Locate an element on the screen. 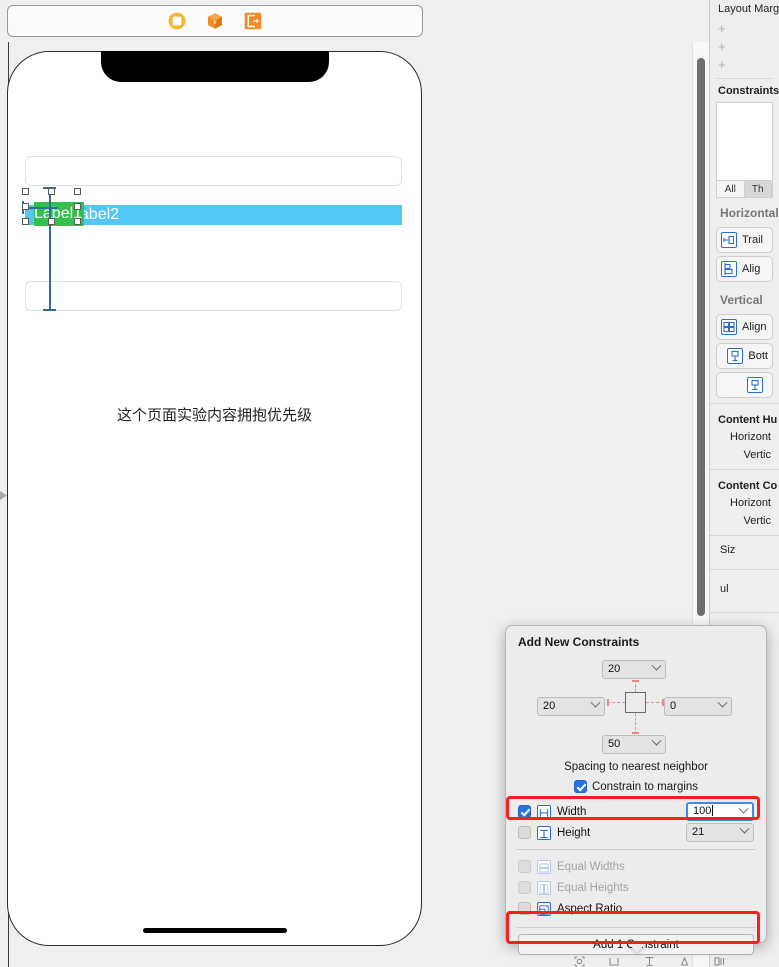 The height and width of the screenshot is (967, 779). equal-widths-label: Equal Widths is located at coordinates (591, 866).